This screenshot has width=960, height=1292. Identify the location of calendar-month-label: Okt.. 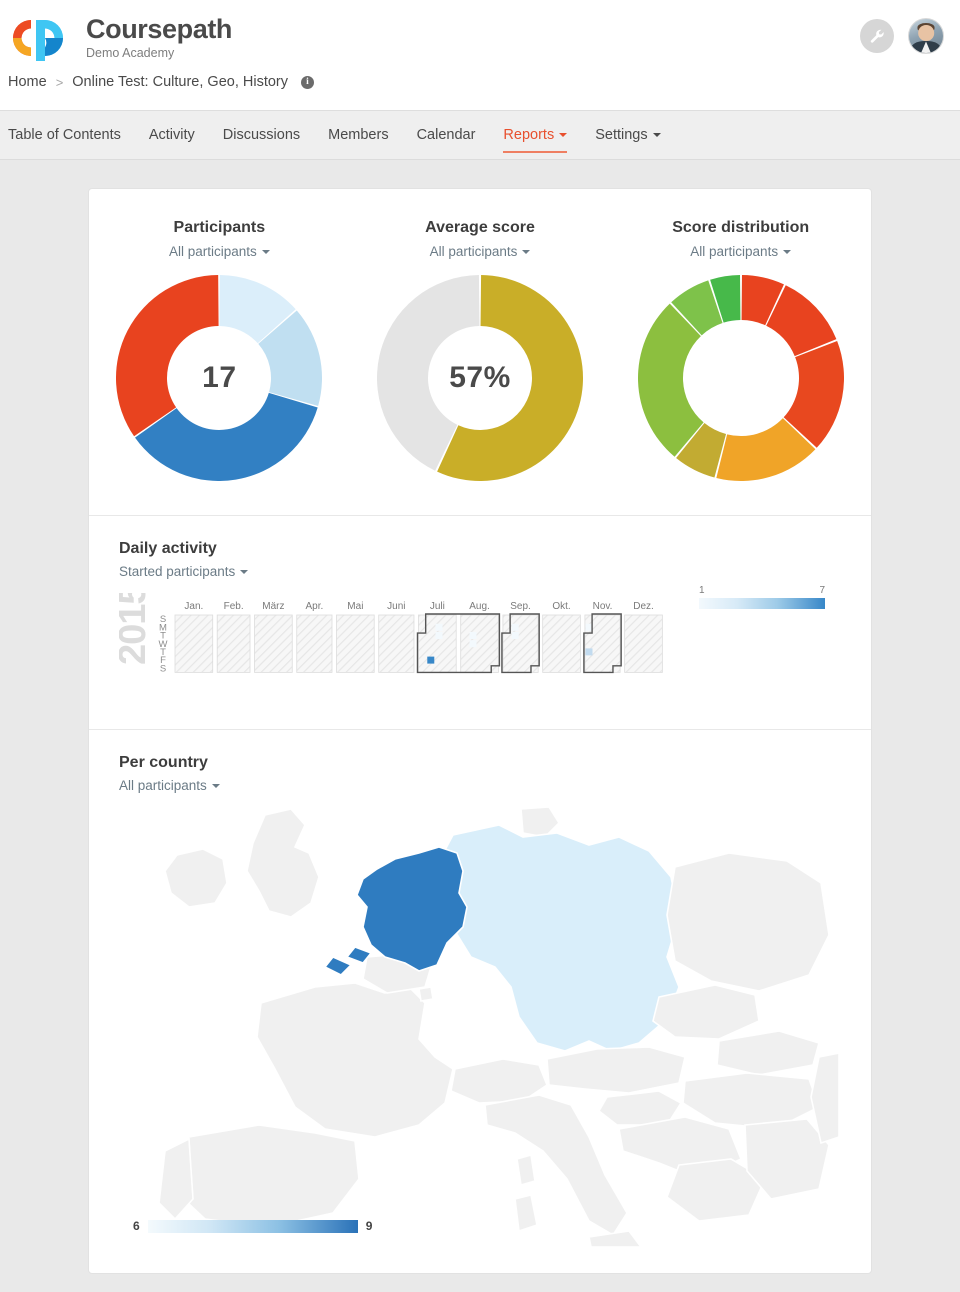
(561, 606).